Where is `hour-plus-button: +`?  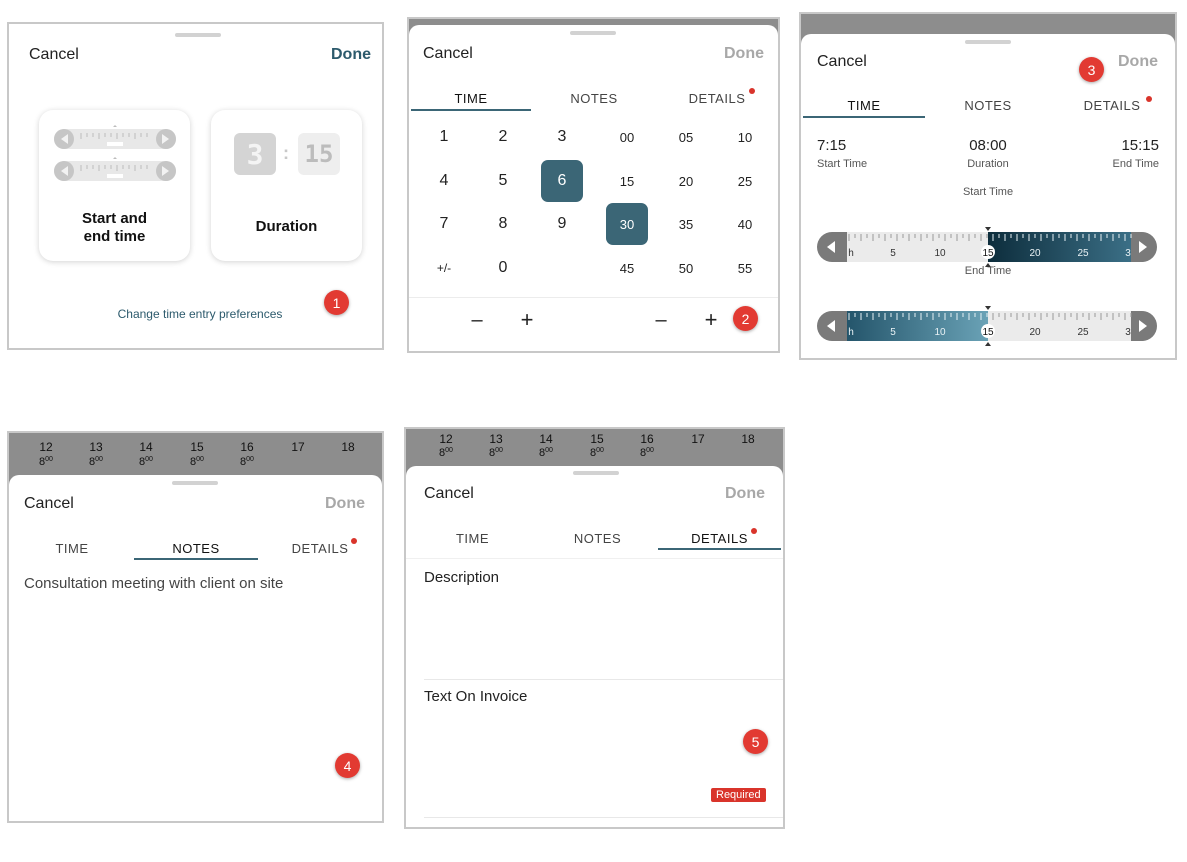 hour-plus-button: + is located at coordinates (527, 320).